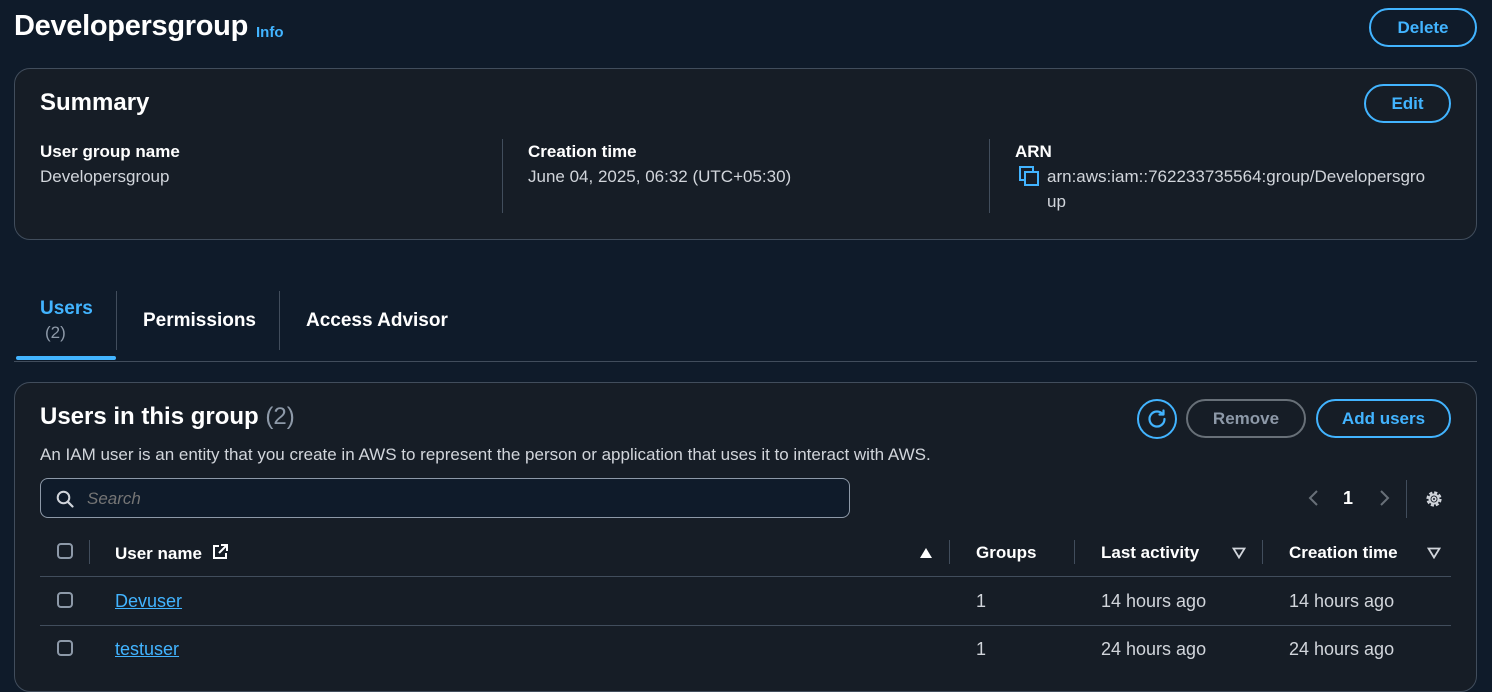 The width and height of the screenshot is (1492, 692). What do you see at coordinates (65, 551) in the screenshot?
I see `select-all-checkbox` at bounding box center [65, 551].